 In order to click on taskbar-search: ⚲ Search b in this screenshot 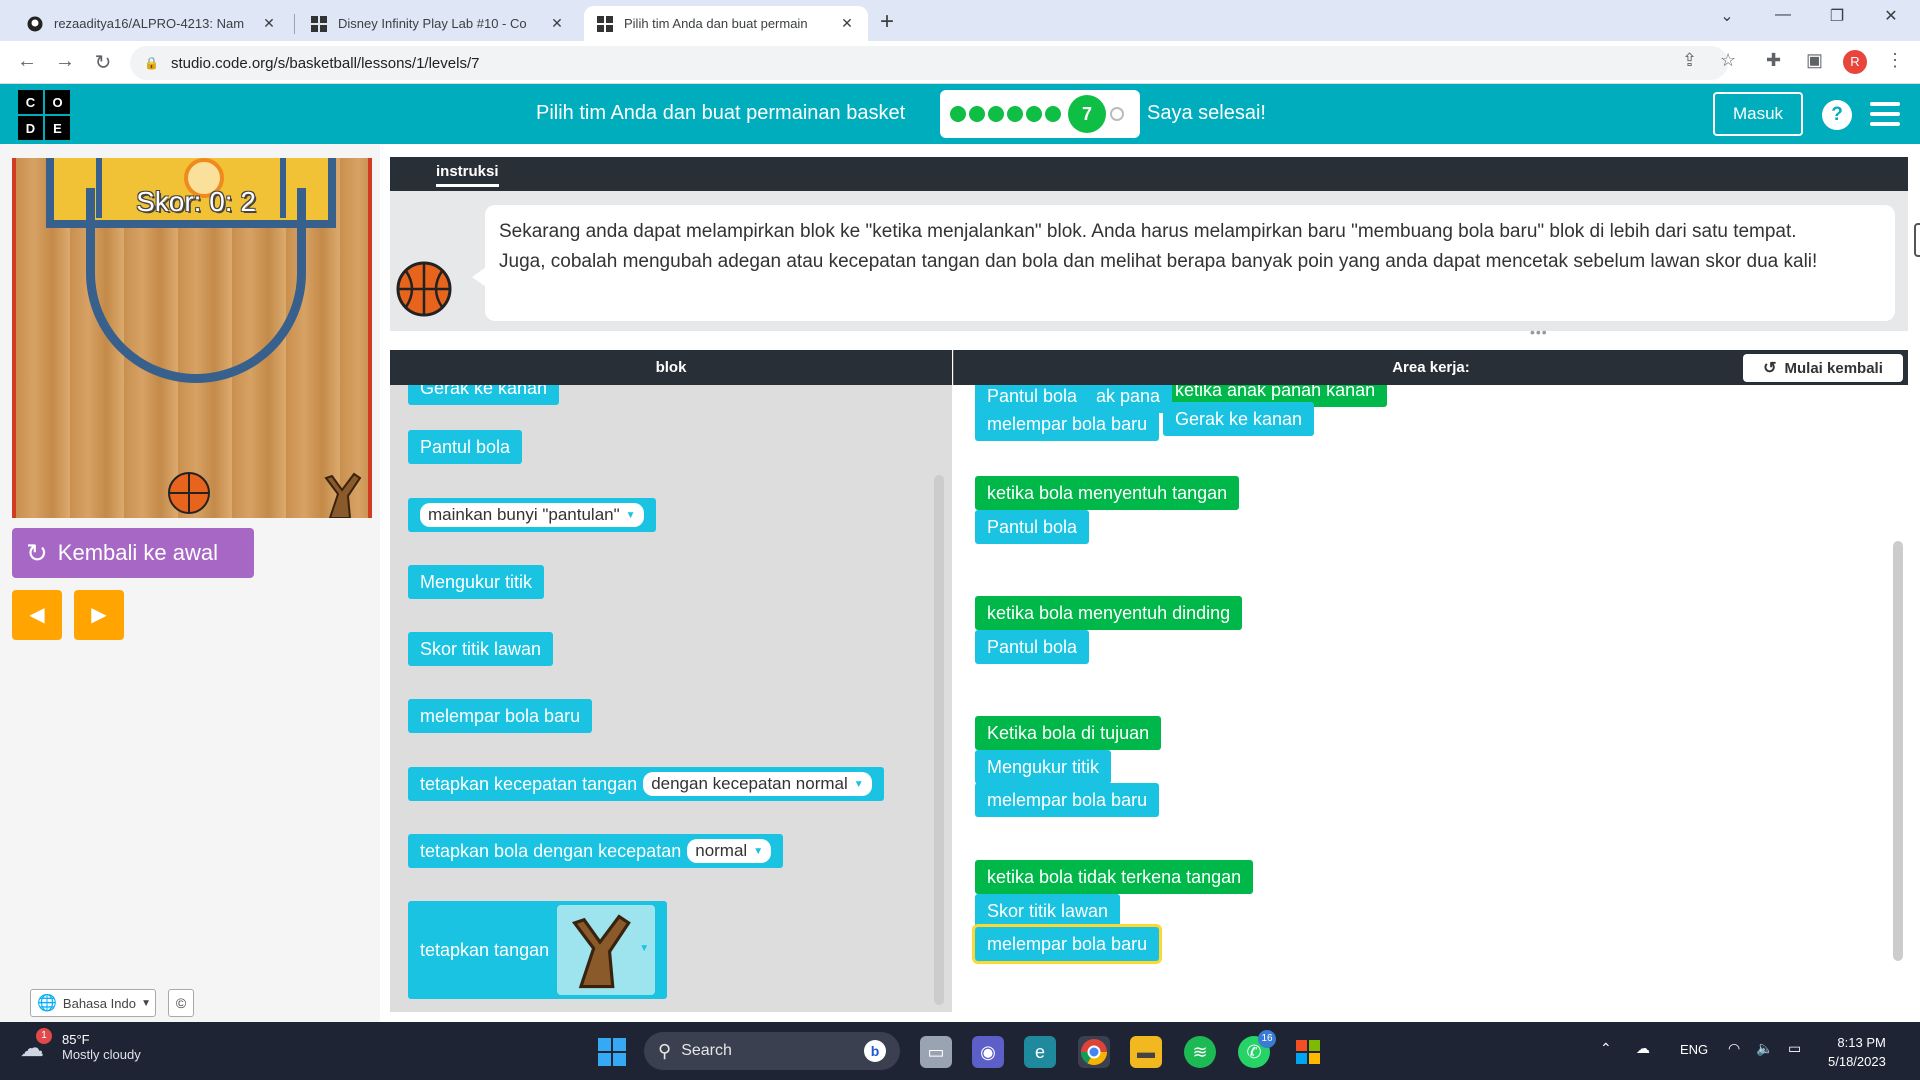, I will do `click(772, 1051)`.